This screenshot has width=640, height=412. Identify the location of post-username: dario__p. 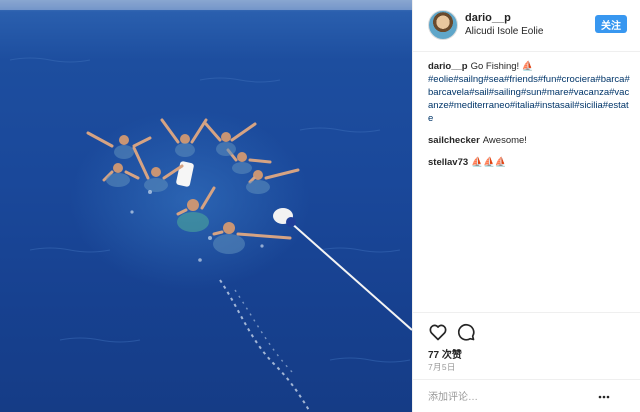
(488, 18).